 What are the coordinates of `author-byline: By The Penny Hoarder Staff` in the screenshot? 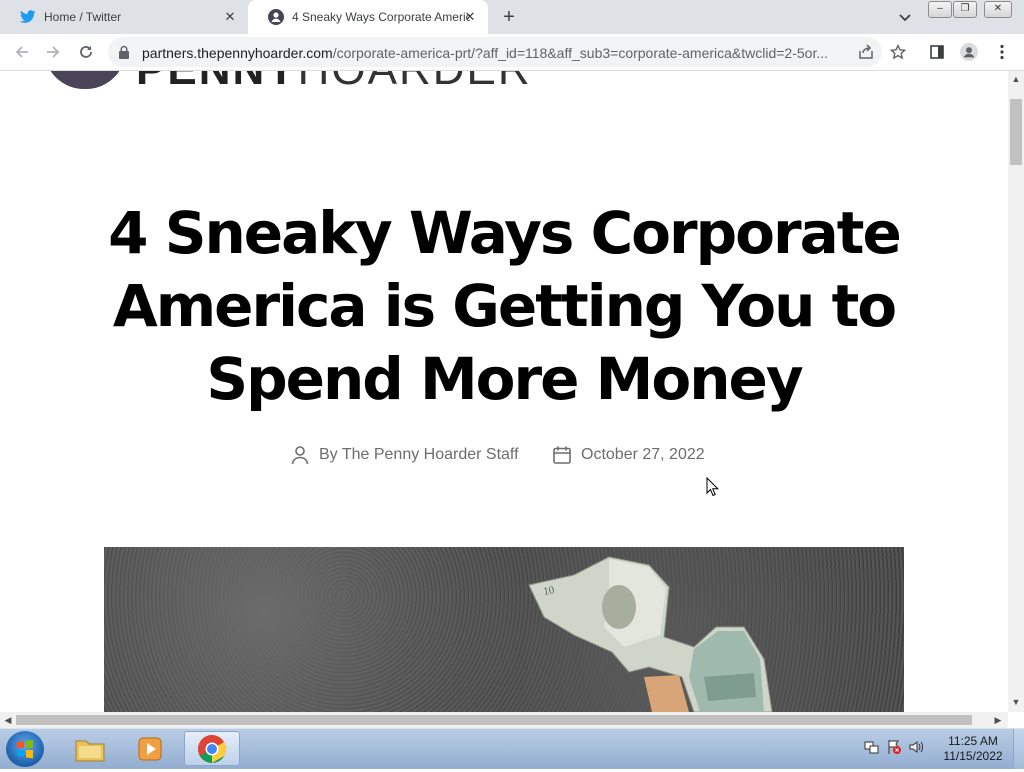 It's located at (419, 455).